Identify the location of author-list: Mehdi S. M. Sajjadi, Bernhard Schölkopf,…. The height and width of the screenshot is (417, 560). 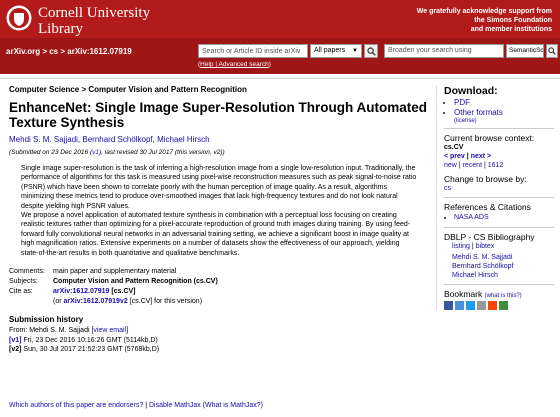
(109, 139).